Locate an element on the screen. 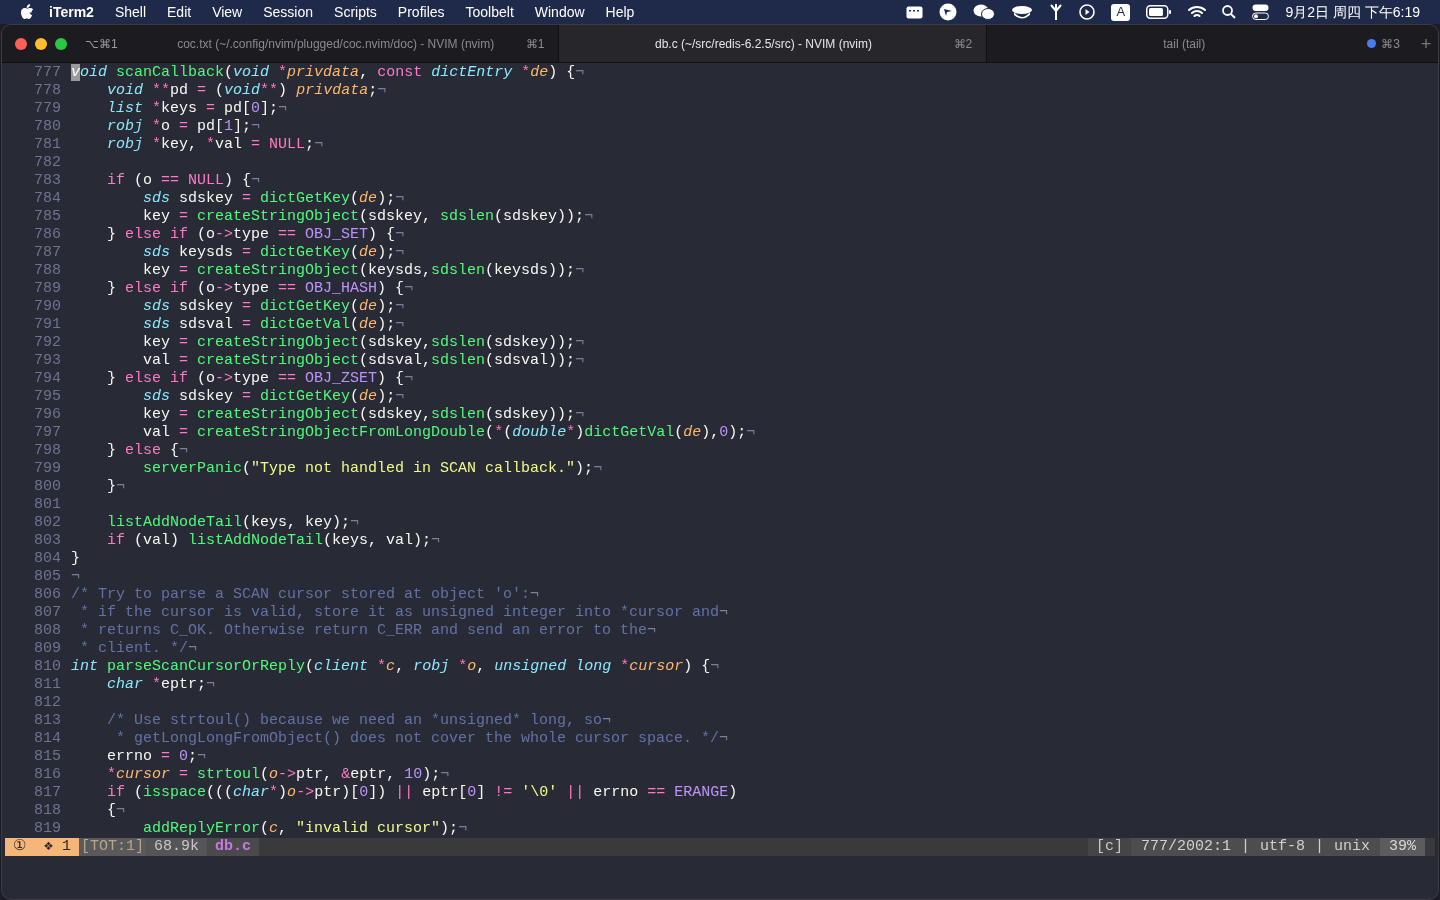 The image size is (1440, 900). code-line: * if the cursor is valid, store it as unsigned integer into *cursor and¬ is located at coordinates (404, 613).